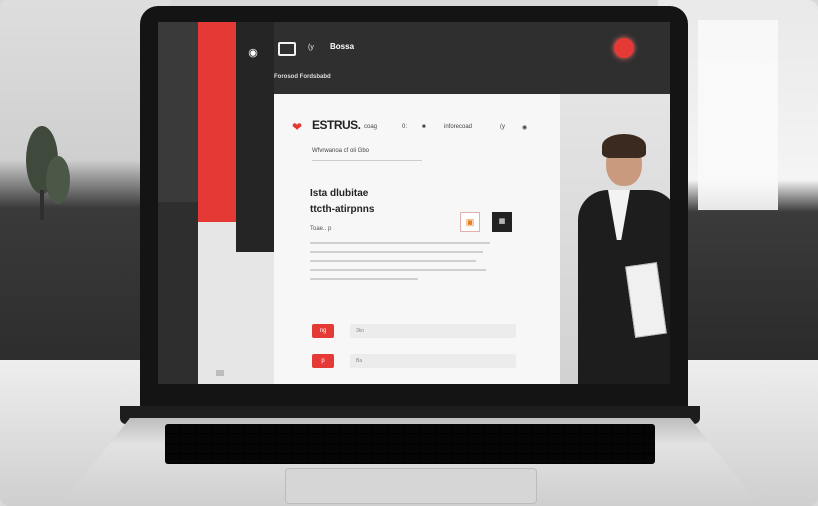 Image resolution: width=818 pixels, height=506 pixels. I want to click on menu-icon, so click(287, 49).